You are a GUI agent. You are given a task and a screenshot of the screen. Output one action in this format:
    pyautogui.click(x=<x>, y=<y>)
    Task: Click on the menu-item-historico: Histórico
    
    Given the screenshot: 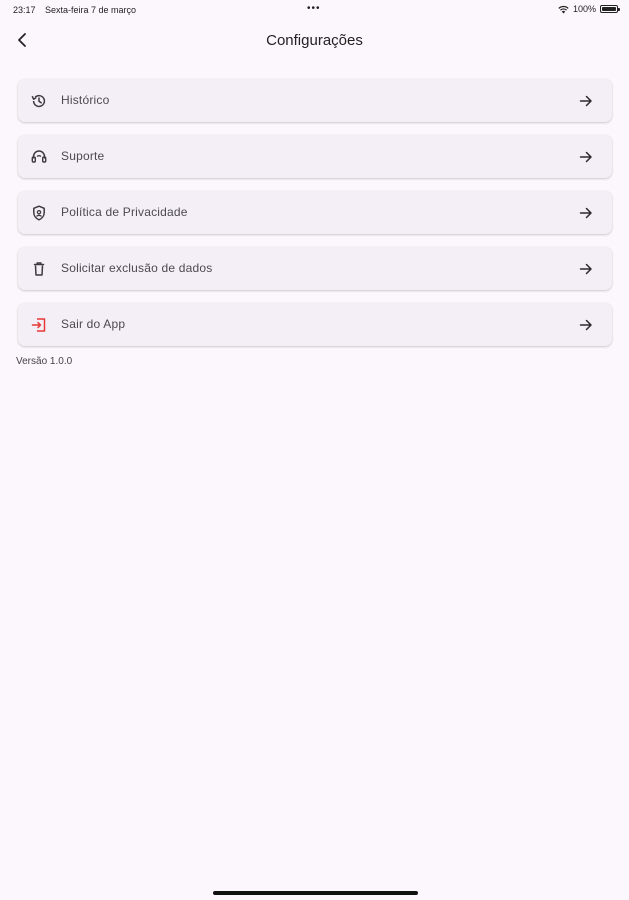 What is the action you would take?
    pyautogui.click(x=315, y=100)
    